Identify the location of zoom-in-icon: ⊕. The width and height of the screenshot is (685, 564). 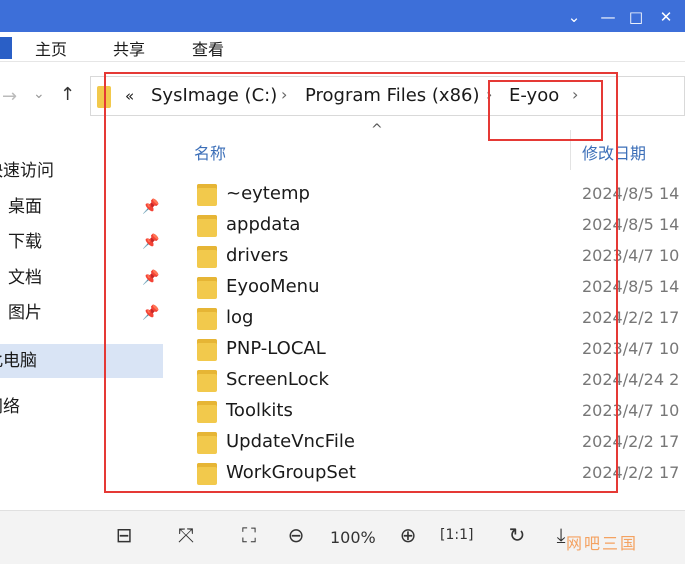
(408, 537).